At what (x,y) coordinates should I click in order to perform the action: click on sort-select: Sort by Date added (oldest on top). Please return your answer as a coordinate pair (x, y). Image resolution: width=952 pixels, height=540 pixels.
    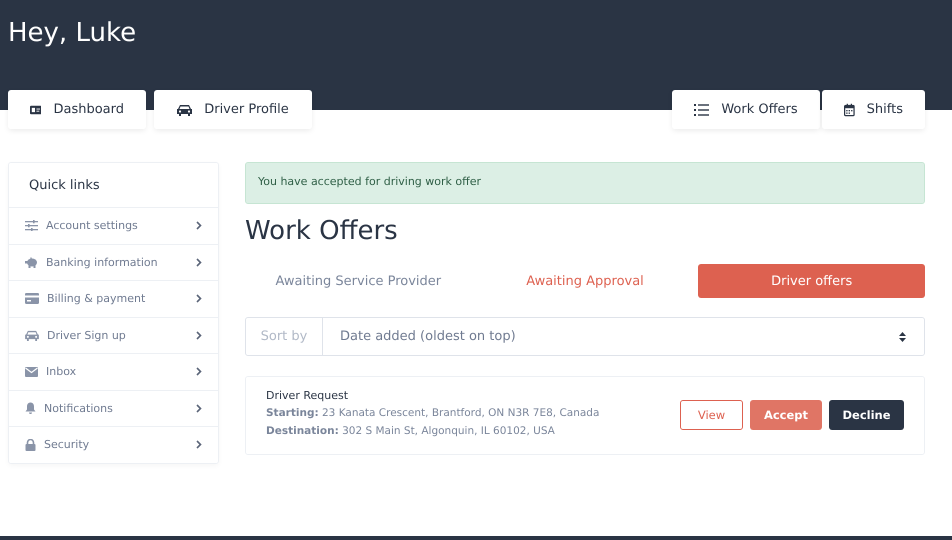
    Looking at the image, I should click on (585, 336).